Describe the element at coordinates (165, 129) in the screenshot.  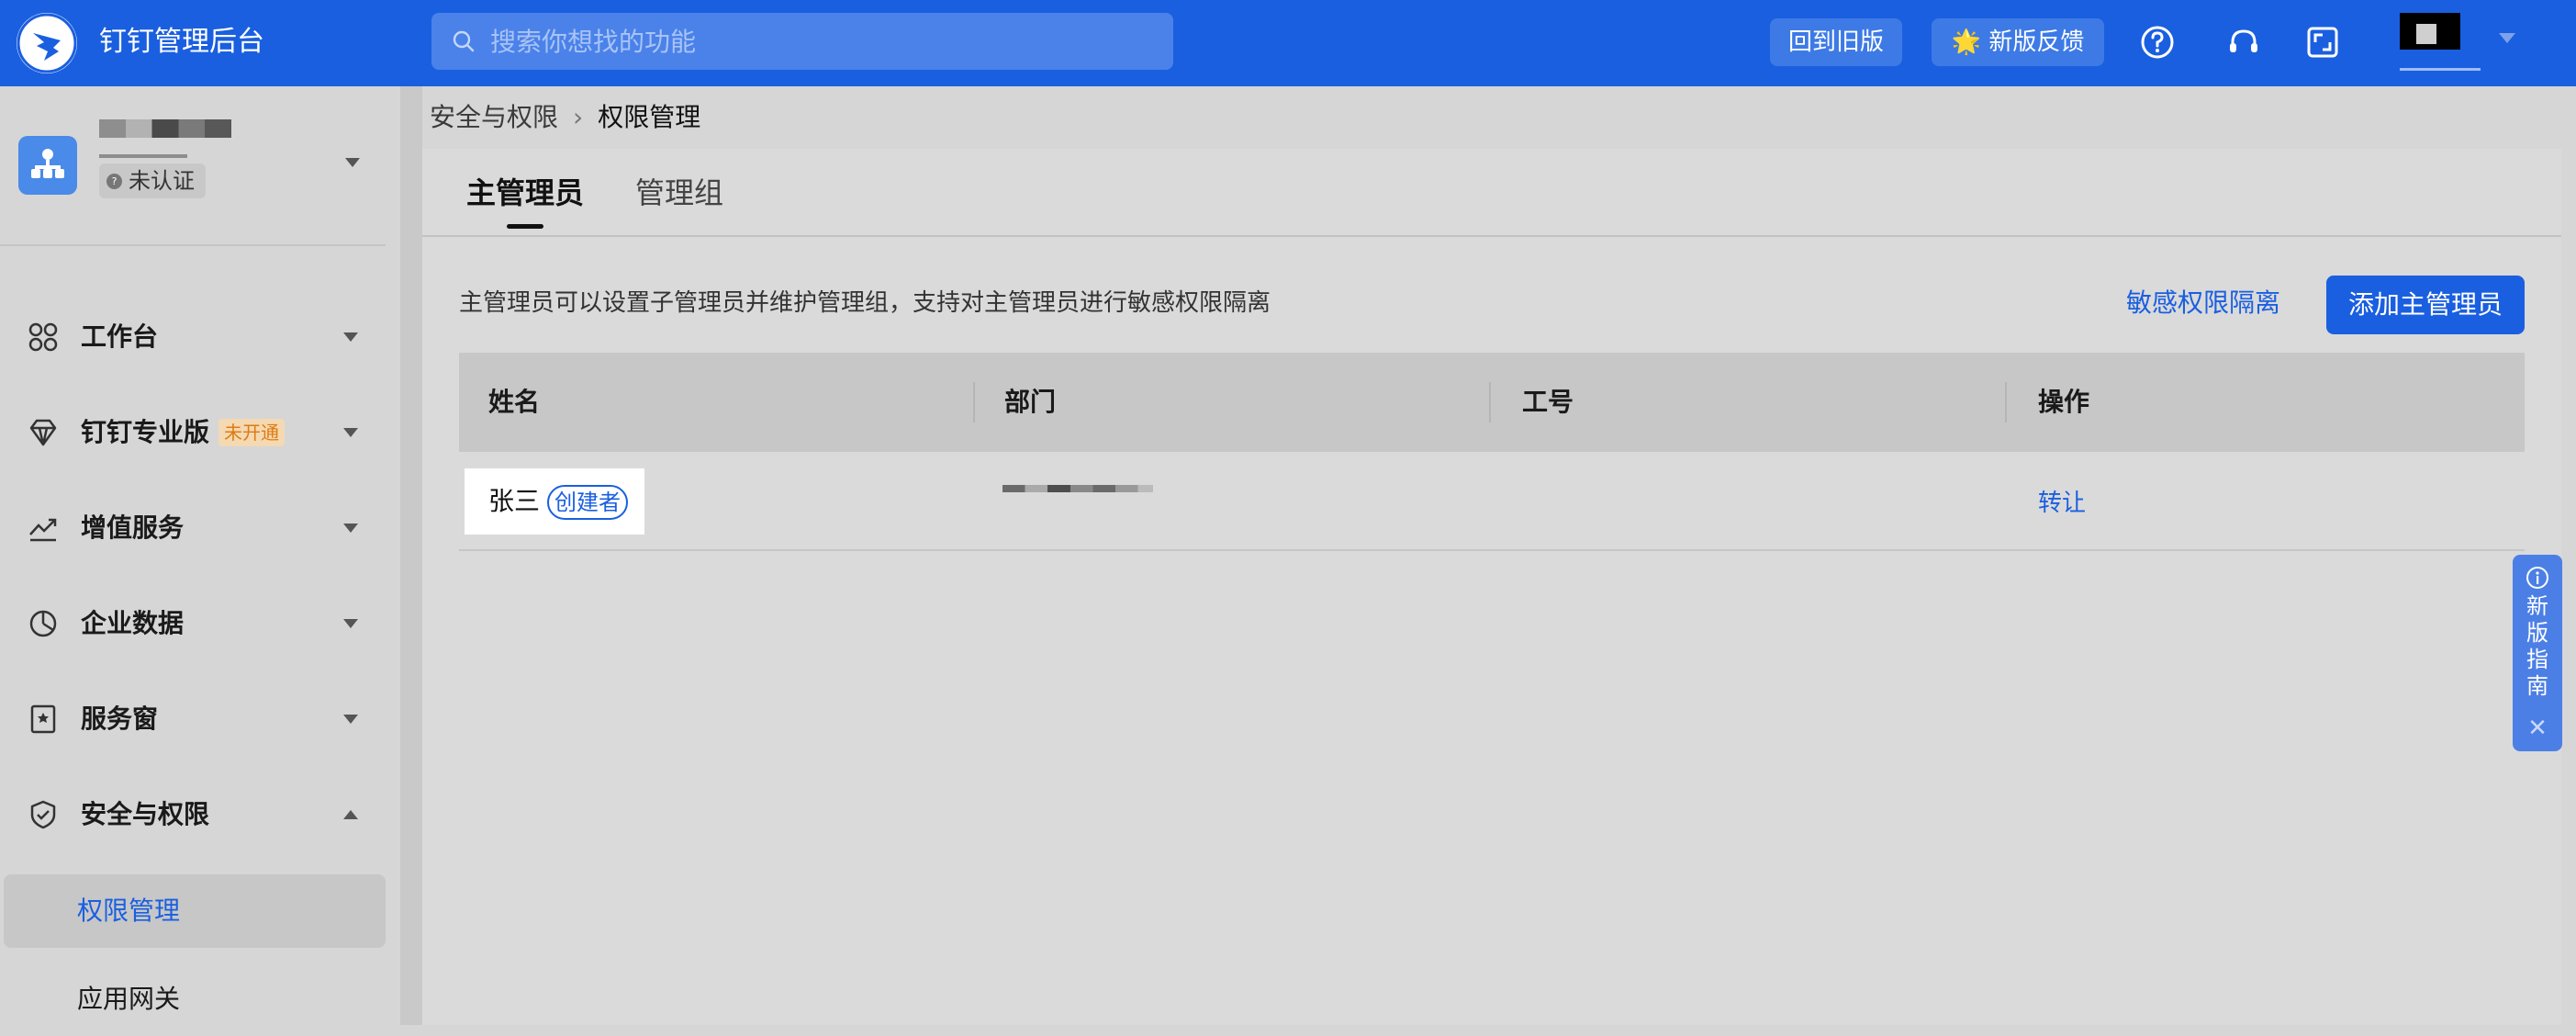
I see `org-name` at that location.